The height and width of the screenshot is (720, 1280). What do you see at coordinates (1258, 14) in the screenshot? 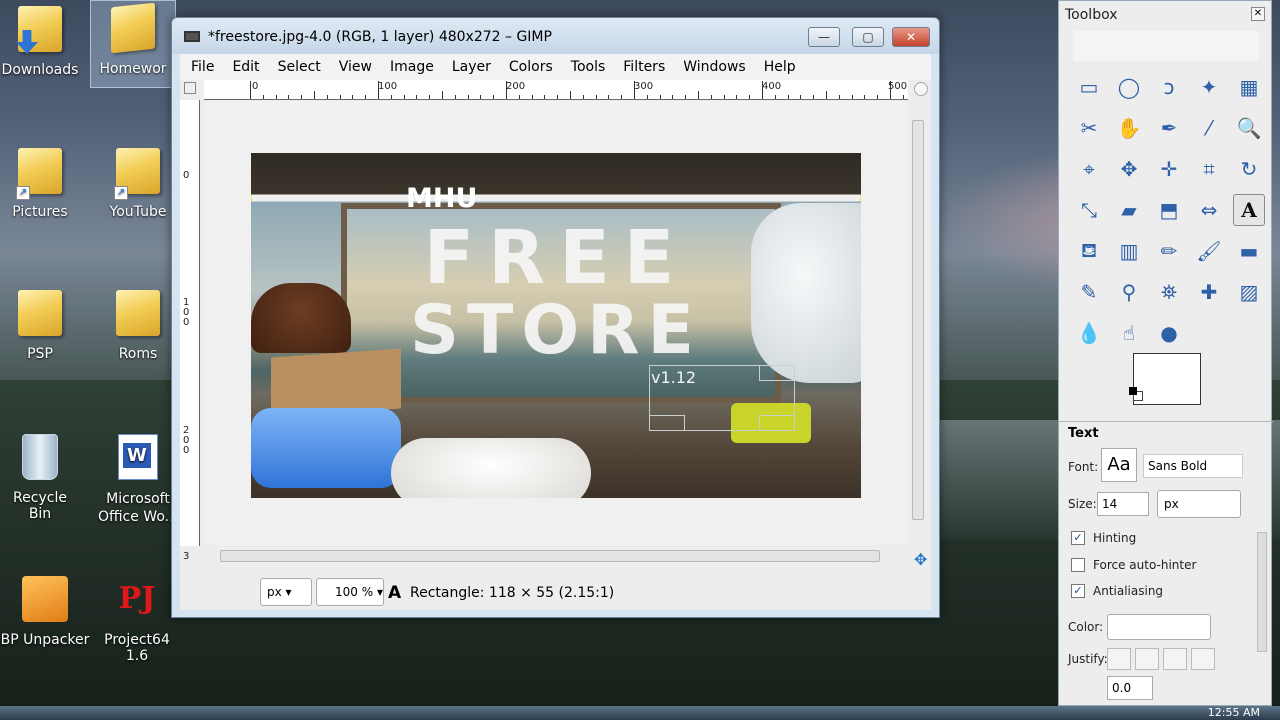
I see `close-icon: ✕` at bounding box center [1258, 14].